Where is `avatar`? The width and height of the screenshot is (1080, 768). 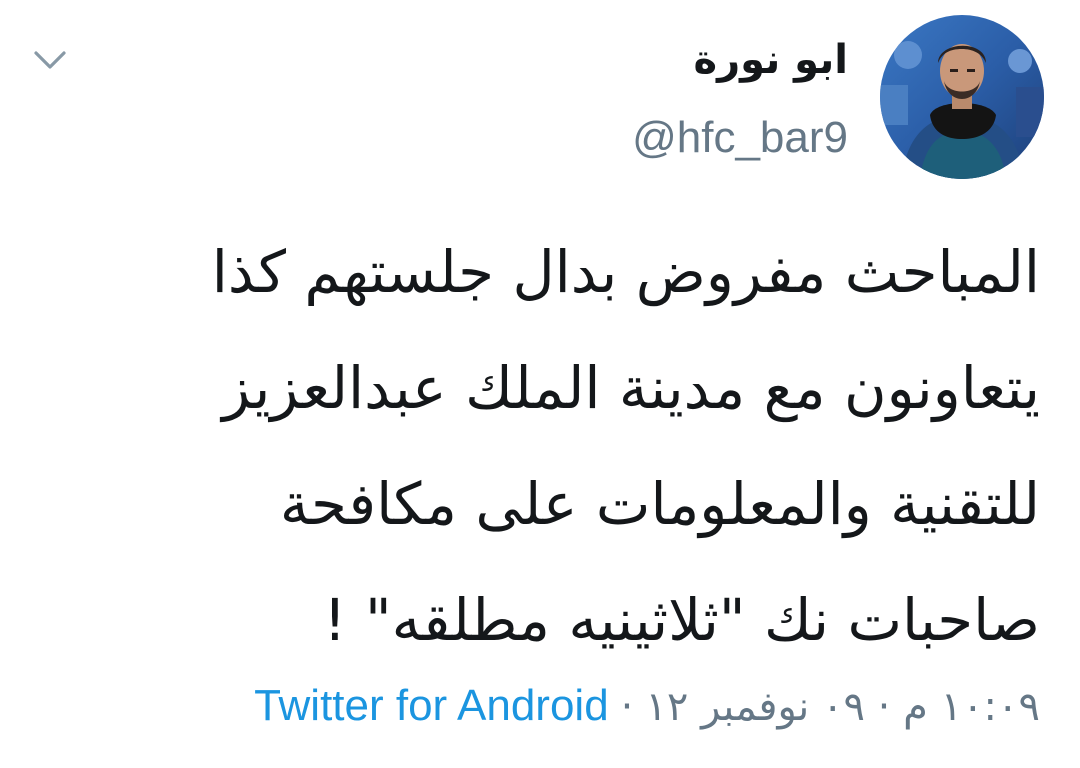 avatar is located at coordinates (962, 97).